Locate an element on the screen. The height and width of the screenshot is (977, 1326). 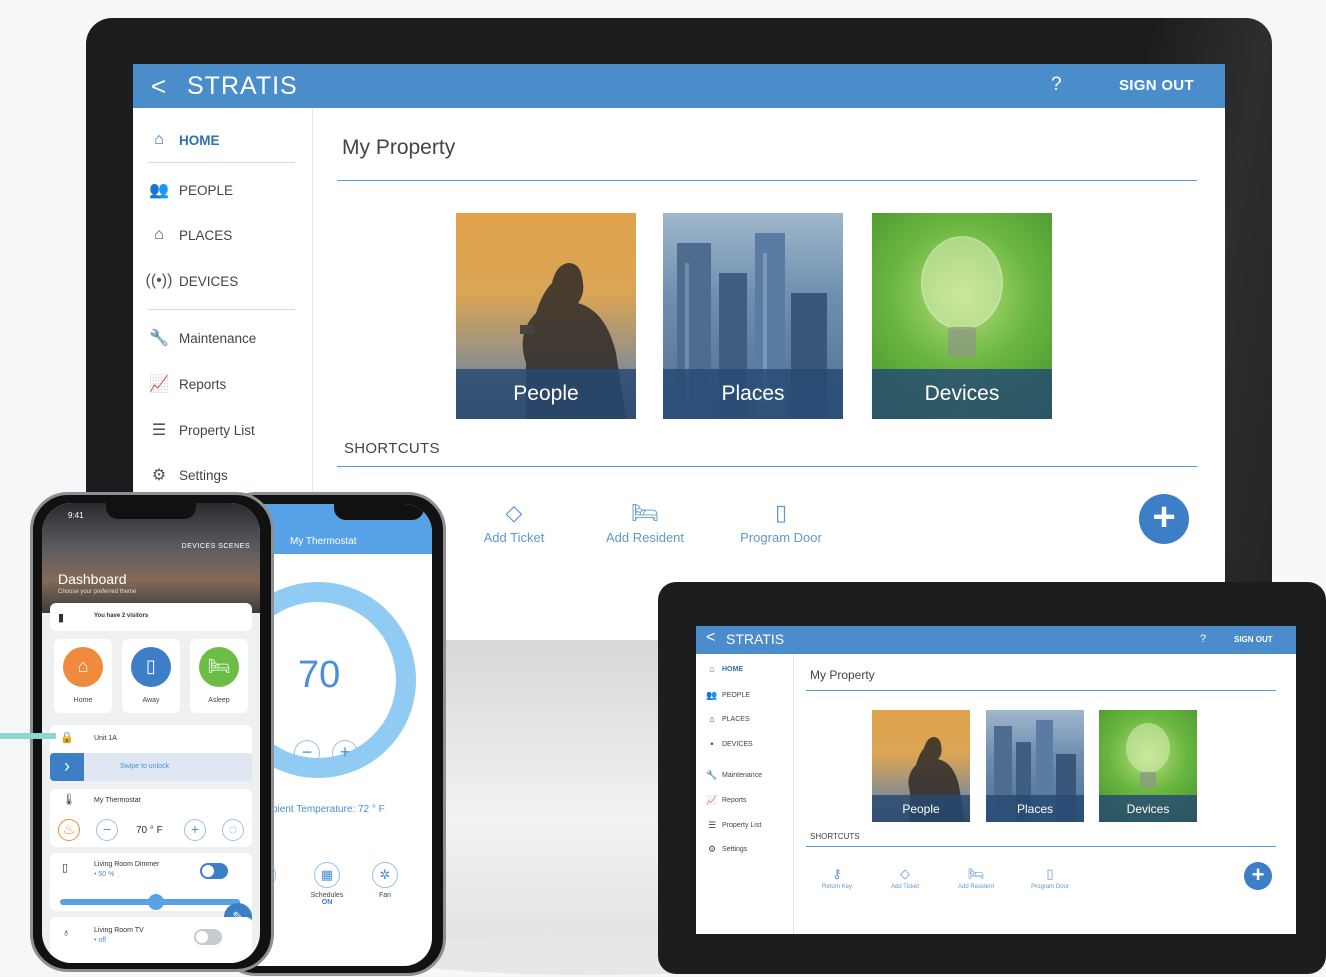
fan-button: ✲ Fan is located at coordinates (385, 880).